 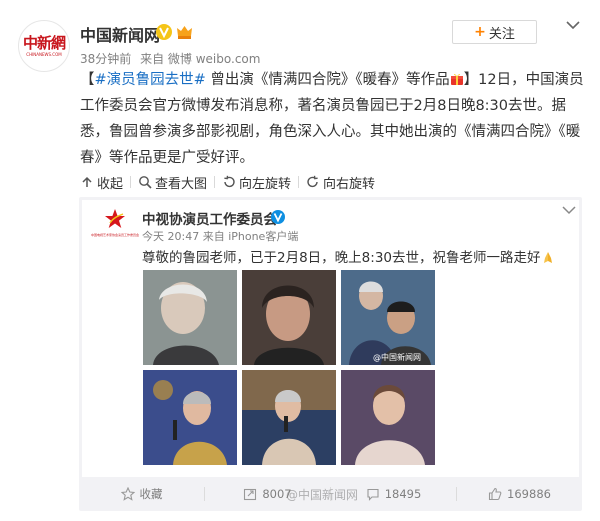 I want to click on hashtag-link: #演员鲁园去世#, so click(x=150, y=80).